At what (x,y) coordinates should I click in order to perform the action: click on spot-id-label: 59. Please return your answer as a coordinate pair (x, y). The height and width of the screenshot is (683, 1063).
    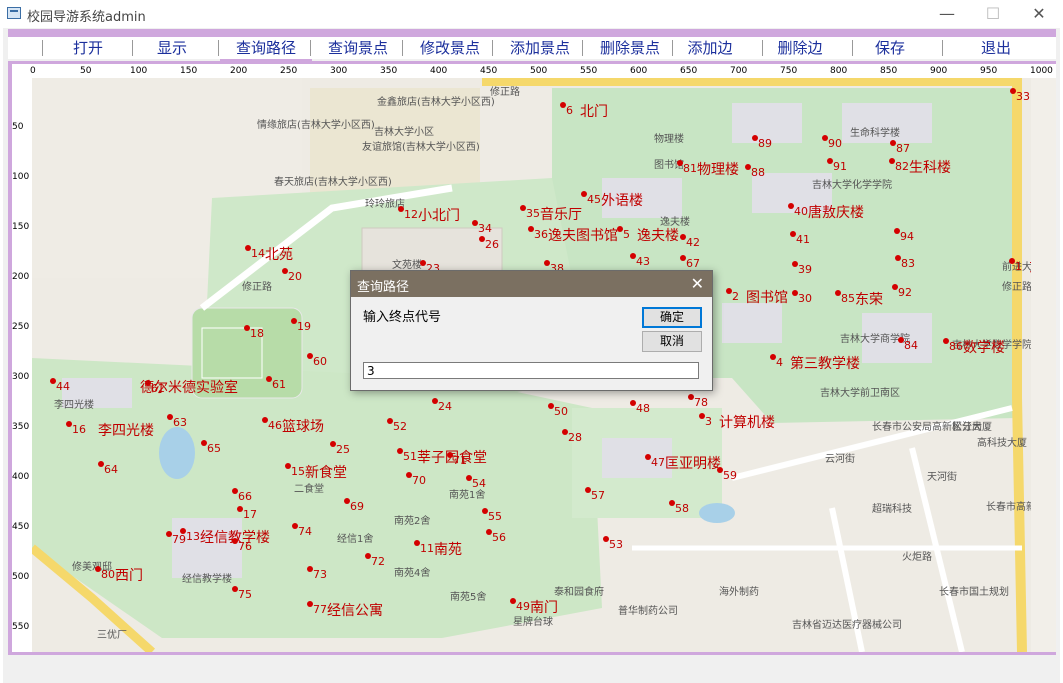
    Looking at the image, I should click on (730, 475).